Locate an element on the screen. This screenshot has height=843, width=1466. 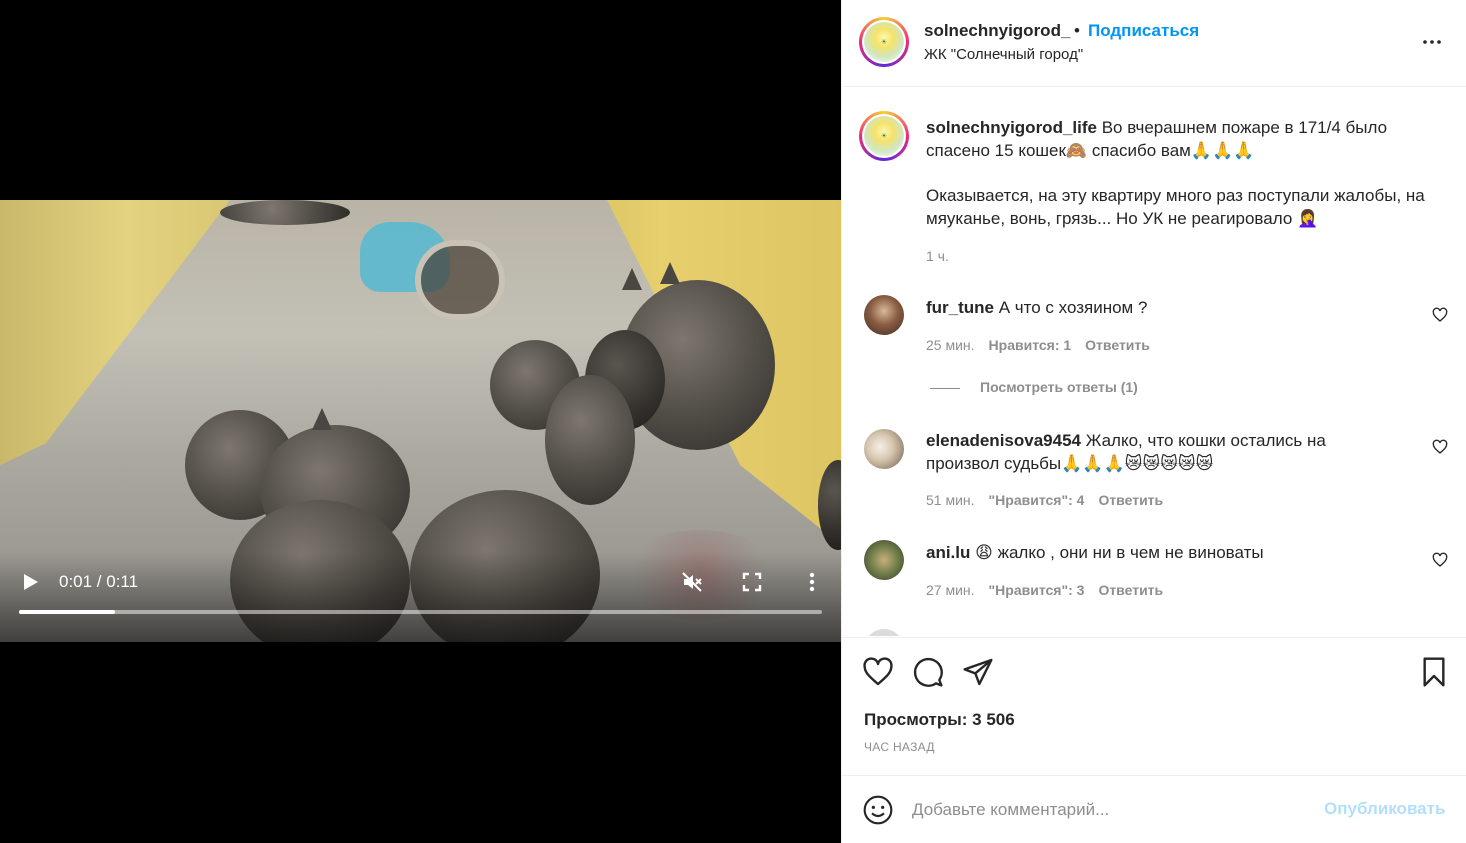
comment-text: fur_tune А что с хозяином ? is located at coordinates (1161, 307).